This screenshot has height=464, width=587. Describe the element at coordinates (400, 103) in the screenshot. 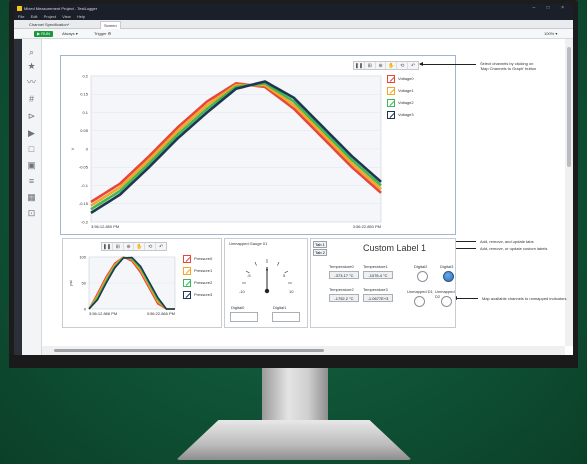

I see `legend-item: Voltage2` at that location.